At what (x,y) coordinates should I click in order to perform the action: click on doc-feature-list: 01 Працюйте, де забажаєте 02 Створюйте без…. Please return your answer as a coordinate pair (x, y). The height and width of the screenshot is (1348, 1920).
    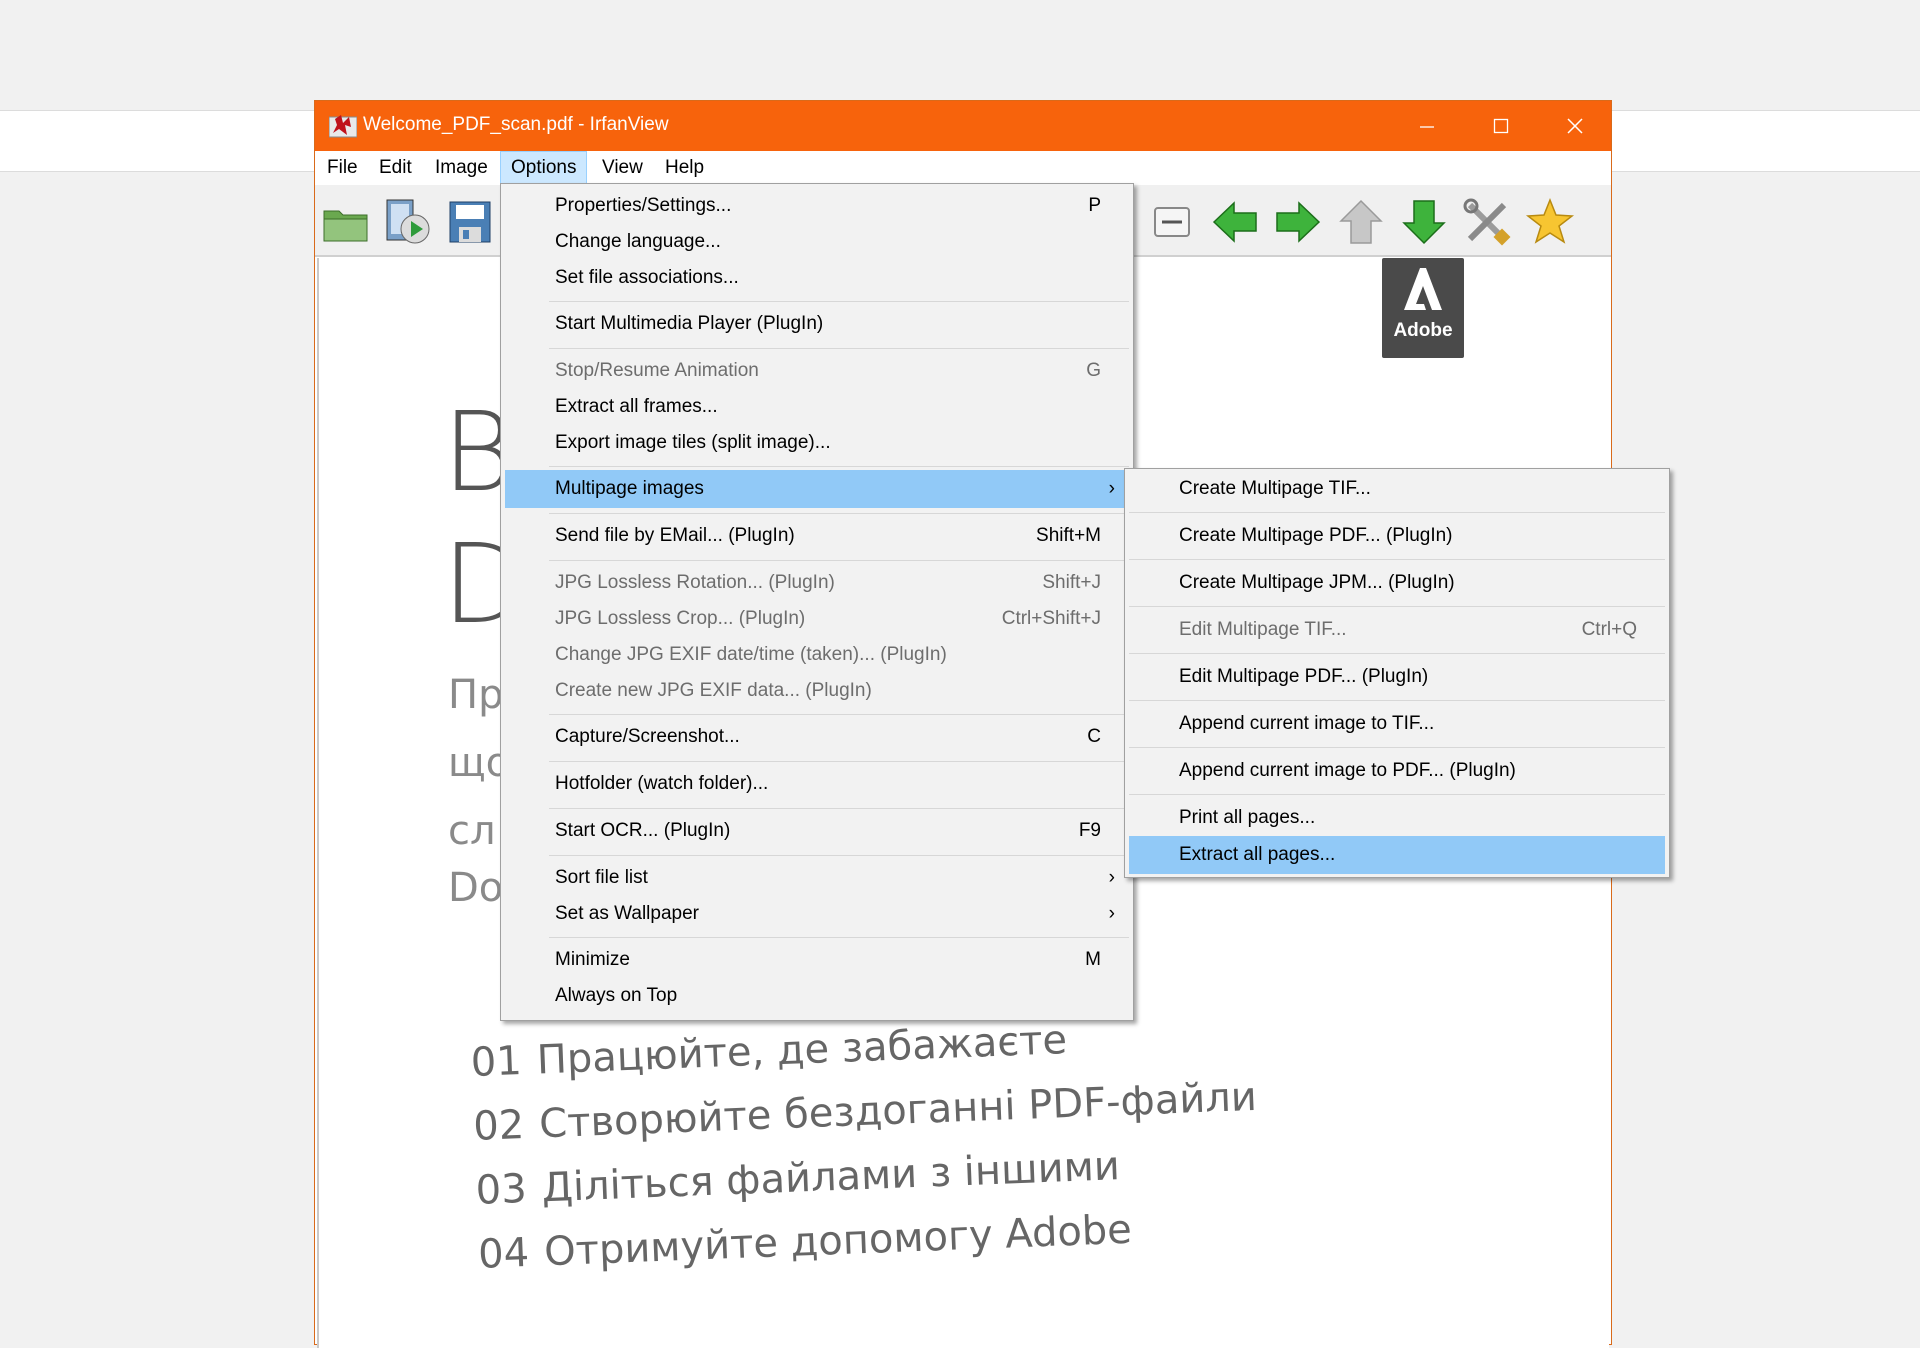
    Looking at the image, I should click on (866, 1153).